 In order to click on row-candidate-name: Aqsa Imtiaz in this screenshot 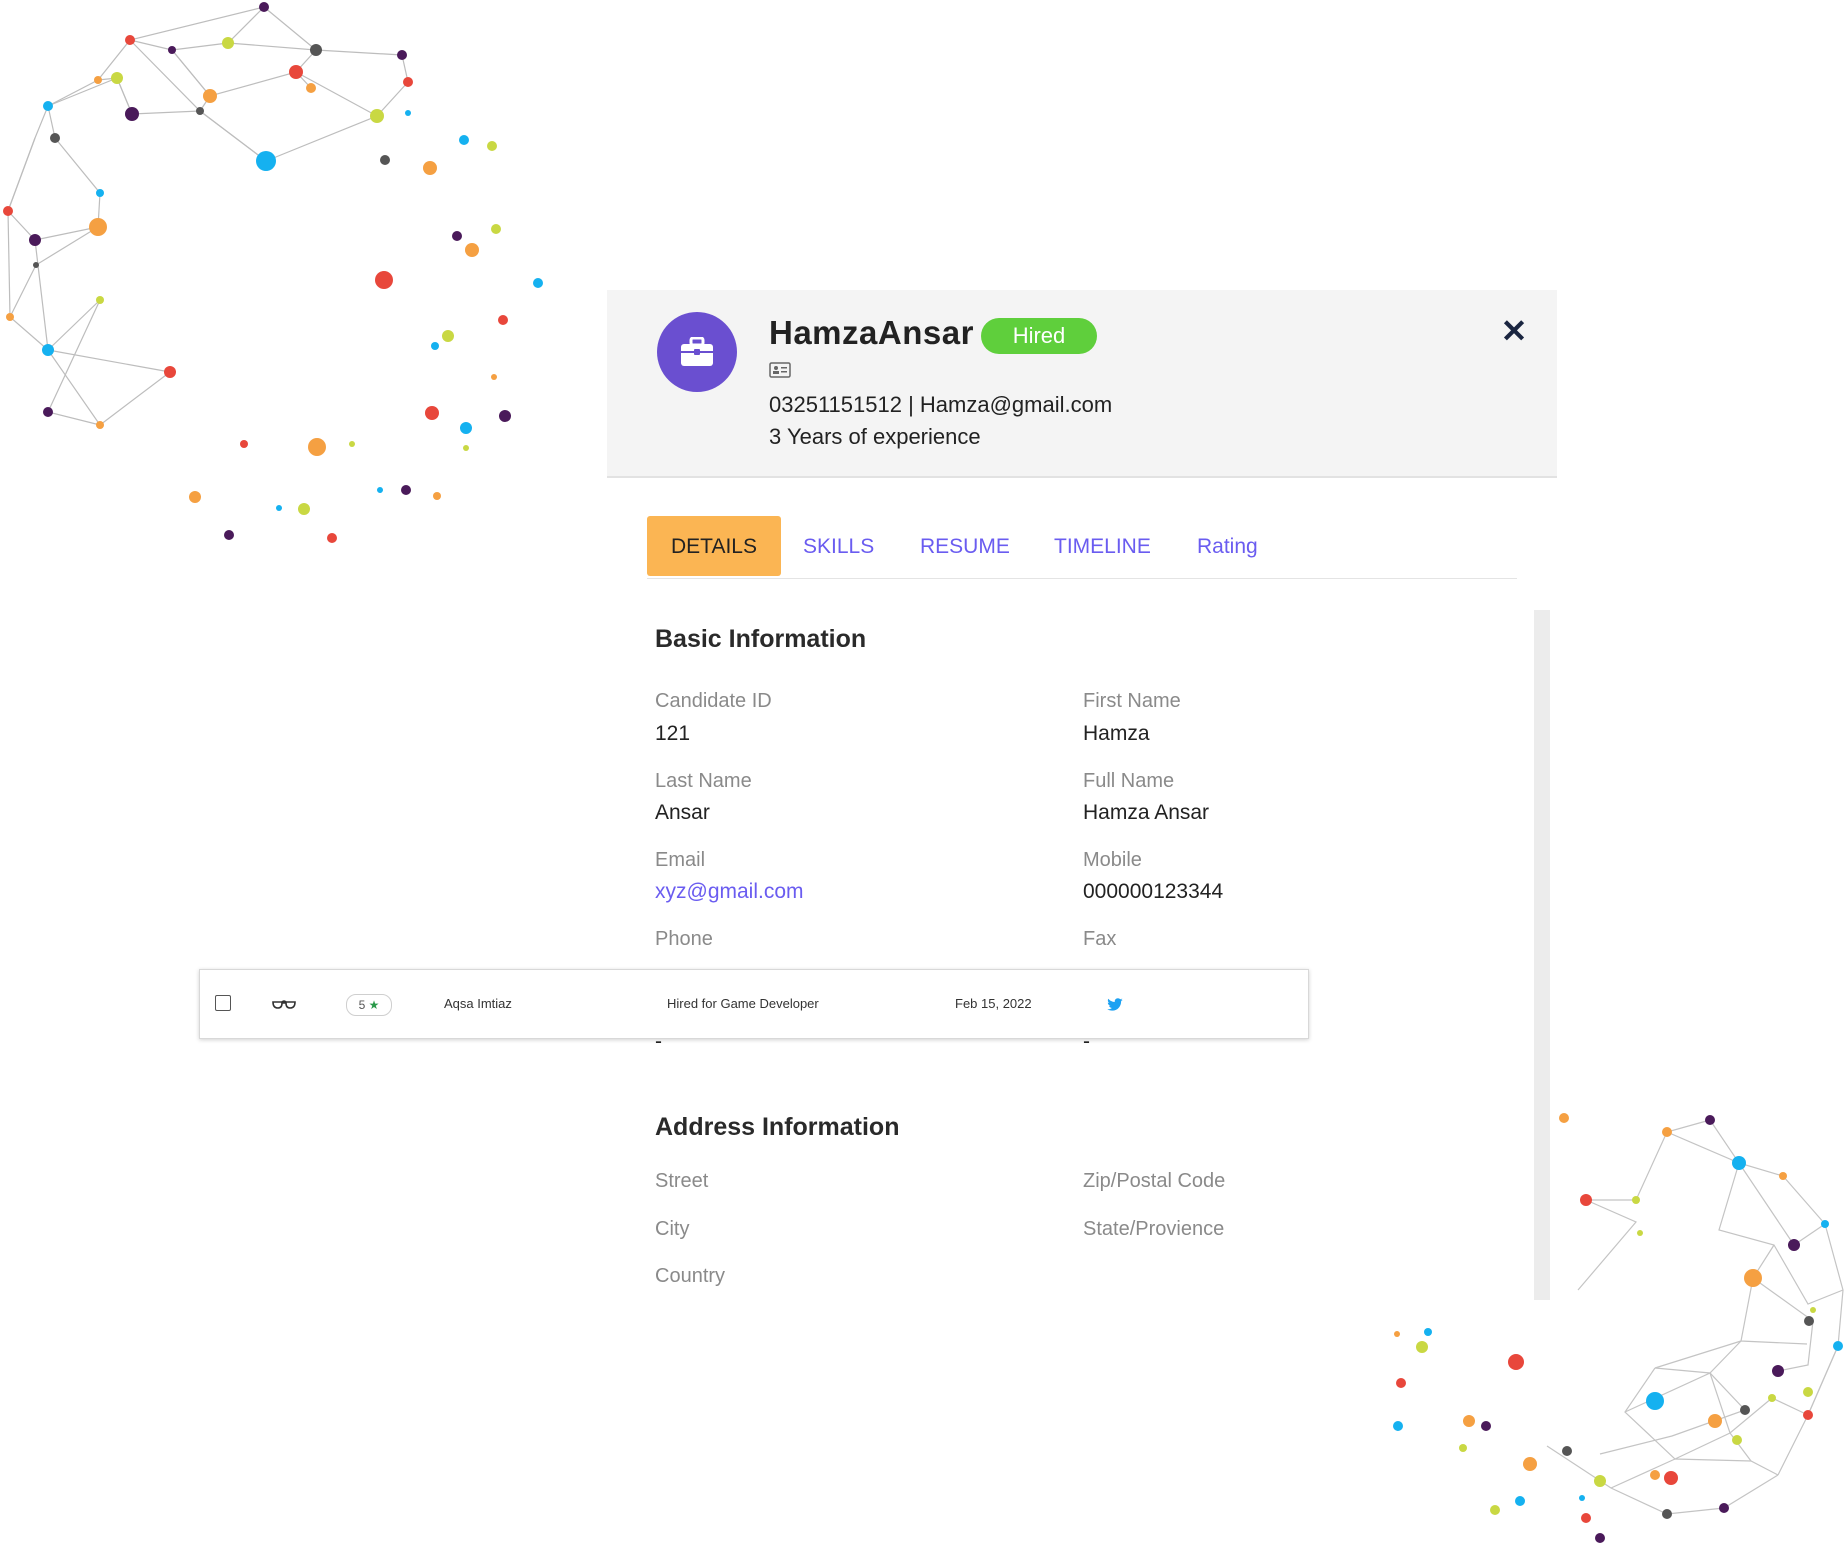, I will do `click(478, 1004)`.